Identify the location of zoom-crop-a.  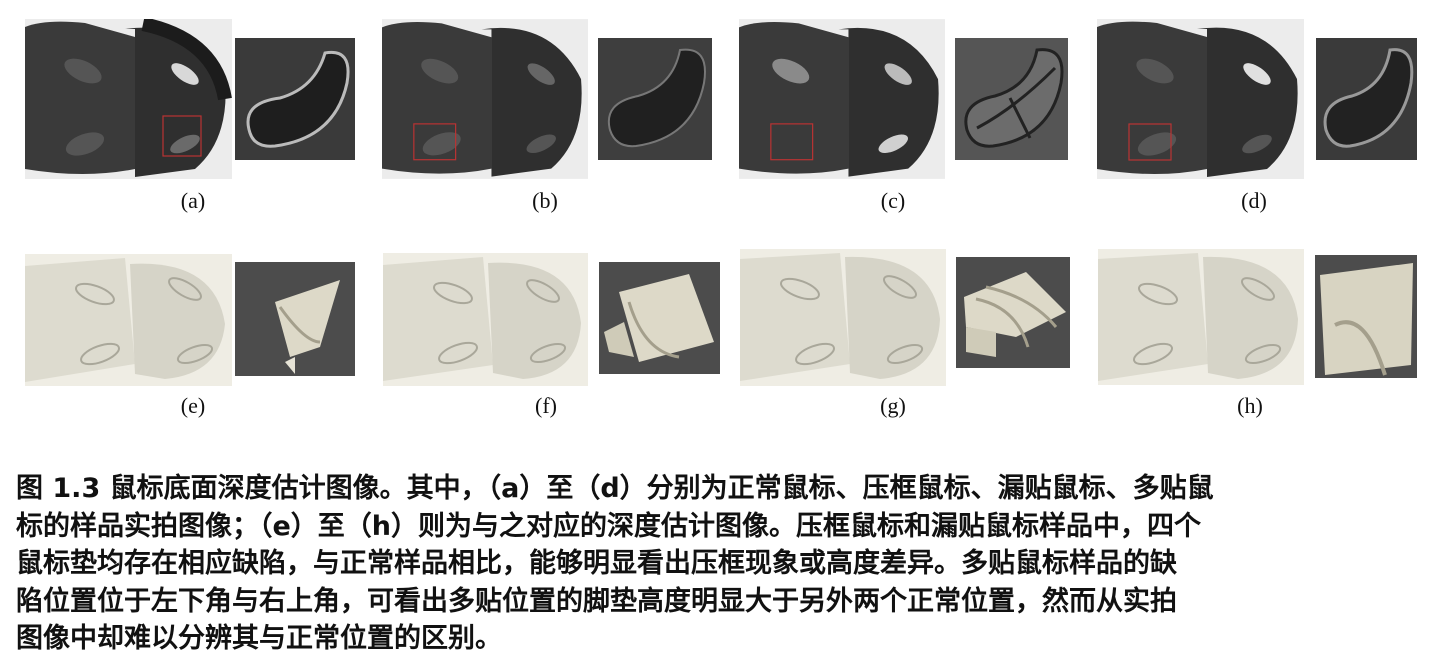
(295, 99).